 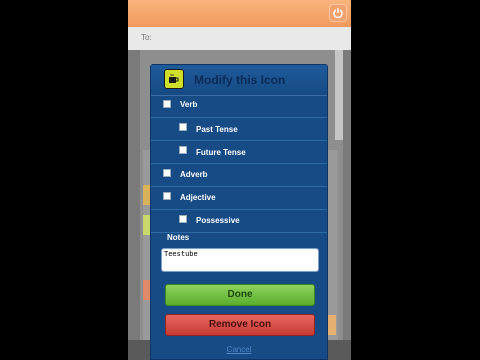 What do you see at coordinates (178, 237) in the screenshot?
I see `notes-label: Notes` at bounding box center [178, 237].